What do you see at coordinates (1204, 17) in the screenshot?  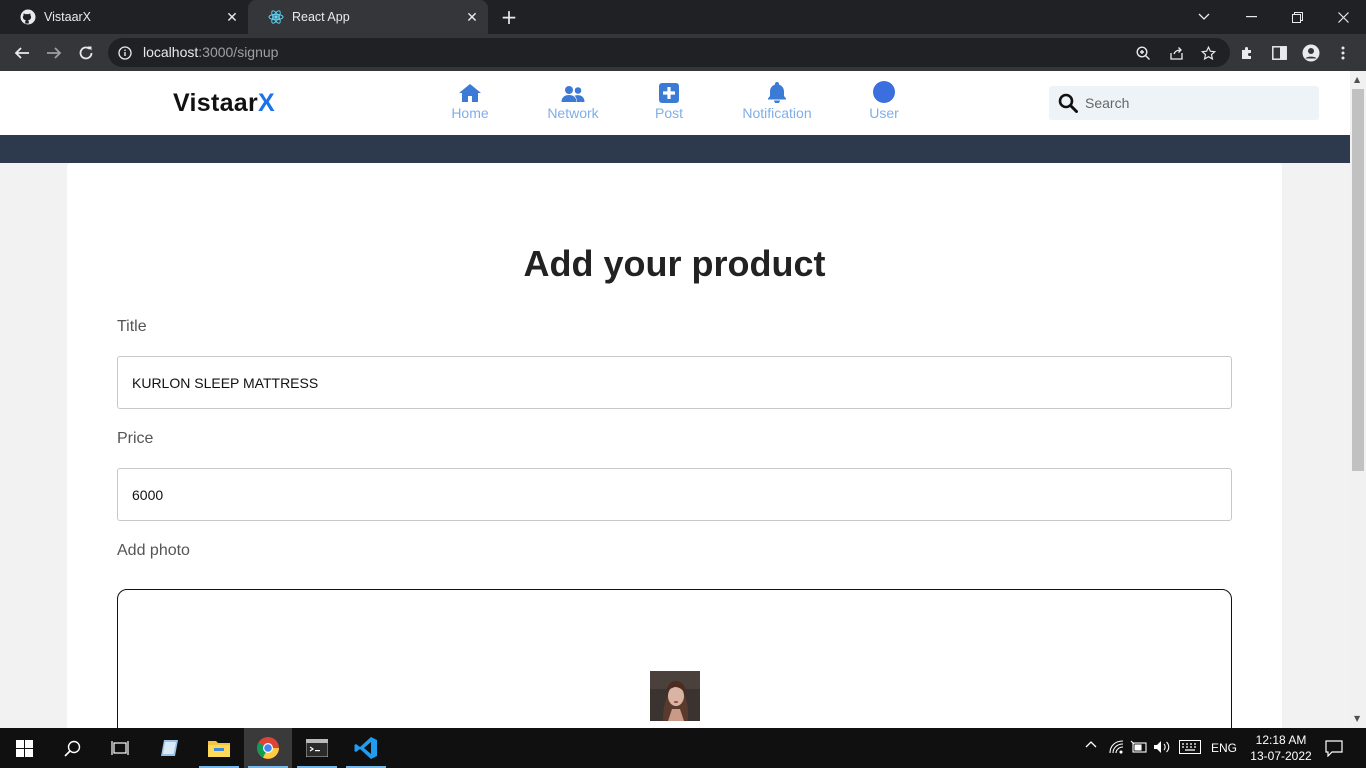 I see `tab-search-chevron-icon` at bounding box center [1204, 17].